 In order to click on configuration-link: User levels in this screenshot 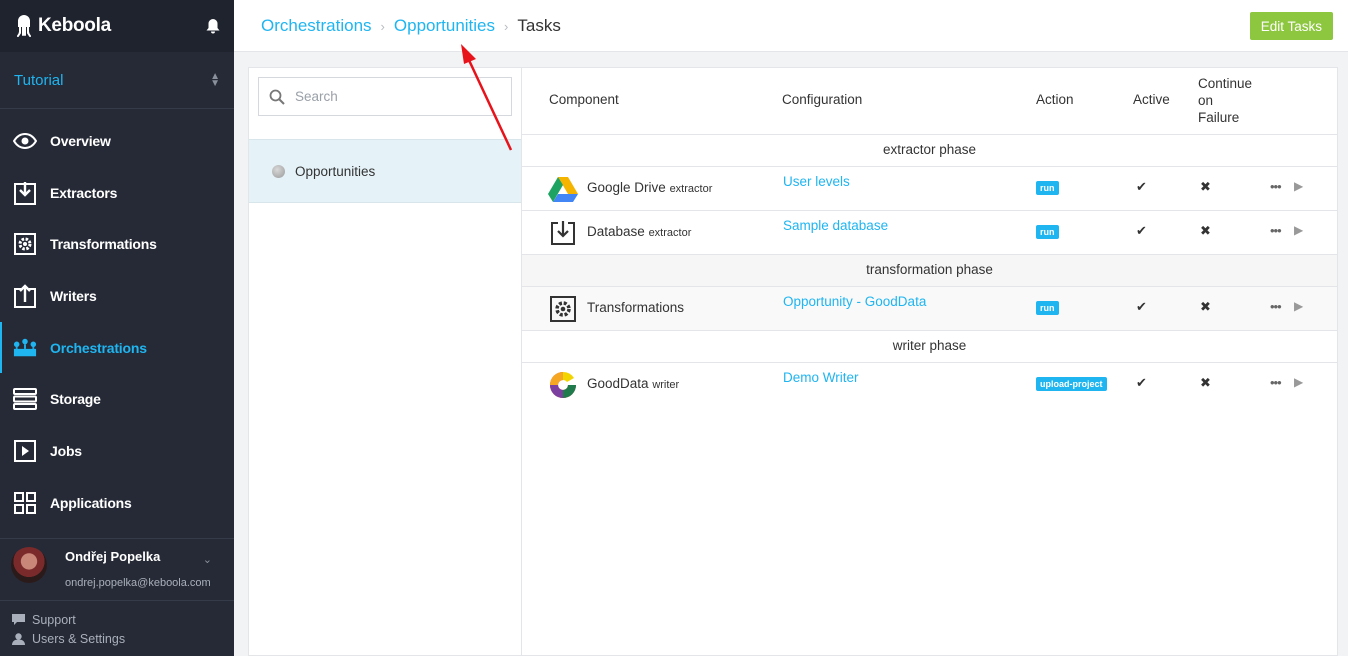, I will do `click(816, 181)`.